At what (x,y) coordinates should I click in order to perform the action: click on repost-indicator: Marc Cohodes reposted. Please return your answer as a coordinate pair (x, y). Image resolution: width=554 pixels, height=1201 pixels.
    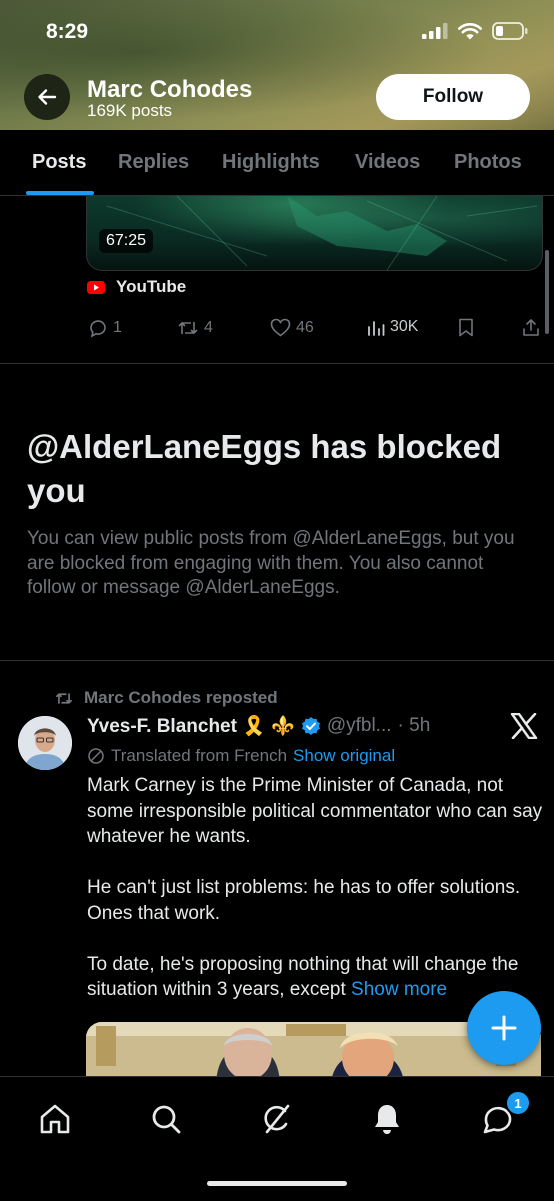
    Looking at the image, I should click on (166, 698).